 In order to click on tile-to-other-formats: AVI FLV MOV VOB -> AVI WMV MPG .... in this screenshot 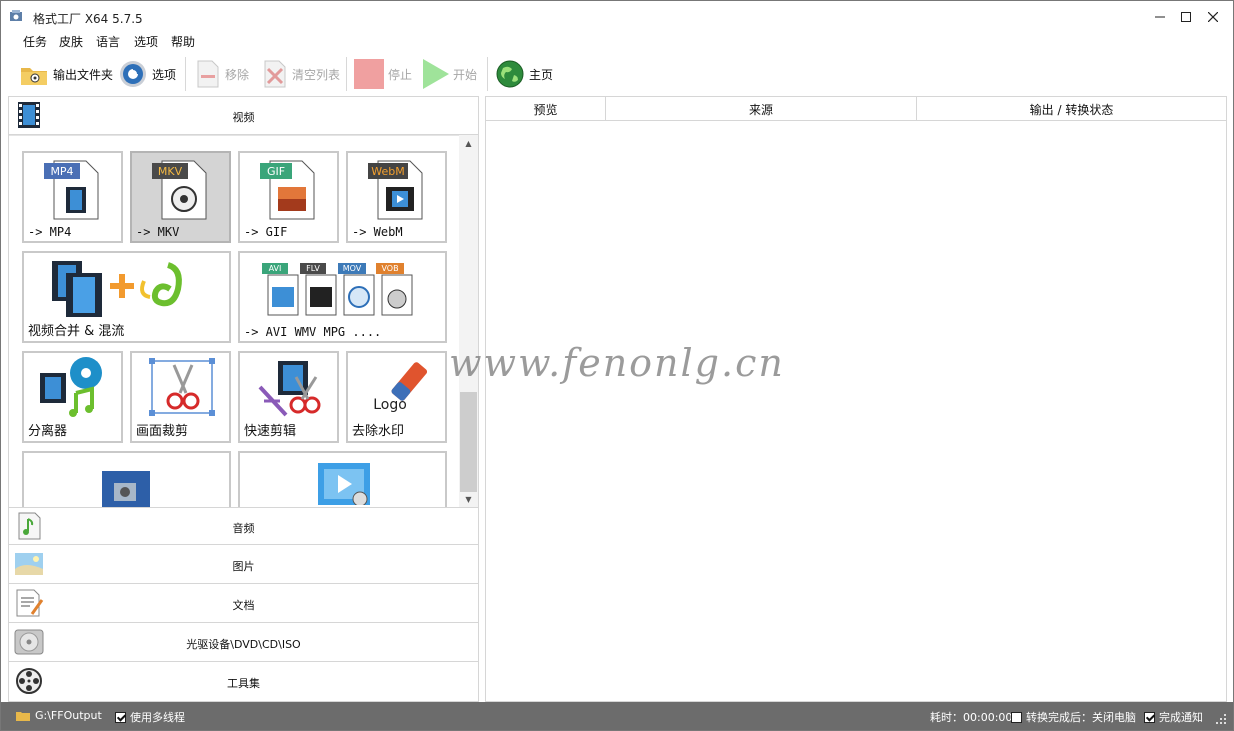, I will do `click(342, 297)`.